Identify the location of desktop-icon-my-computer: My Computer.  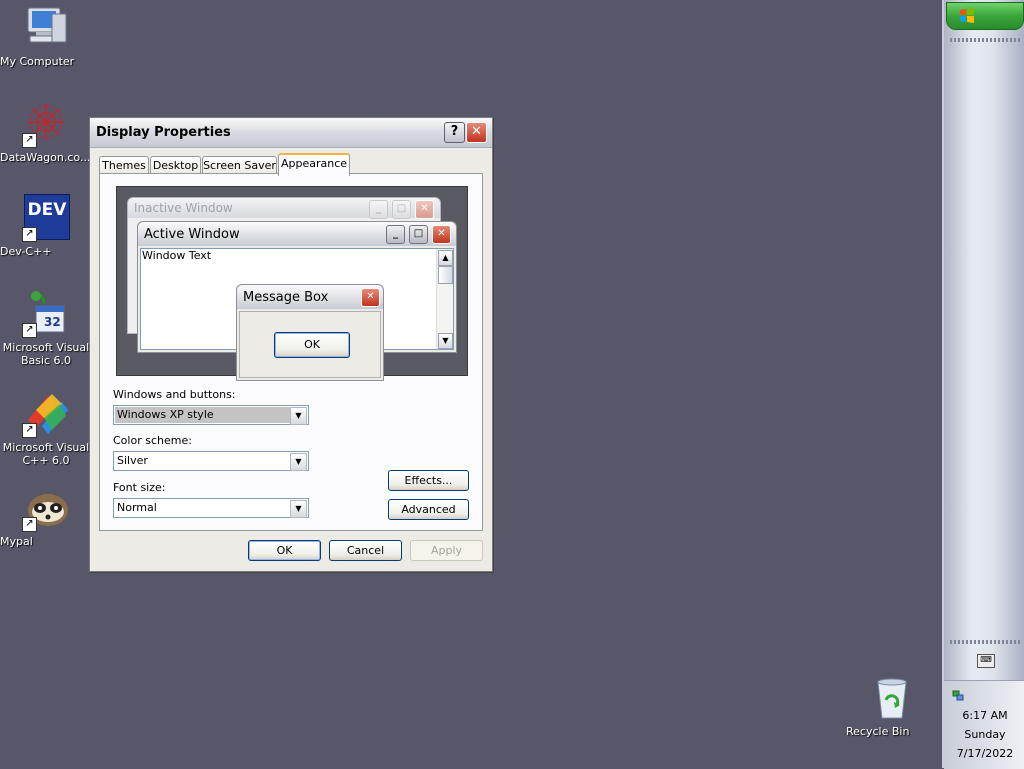
(46, 36).